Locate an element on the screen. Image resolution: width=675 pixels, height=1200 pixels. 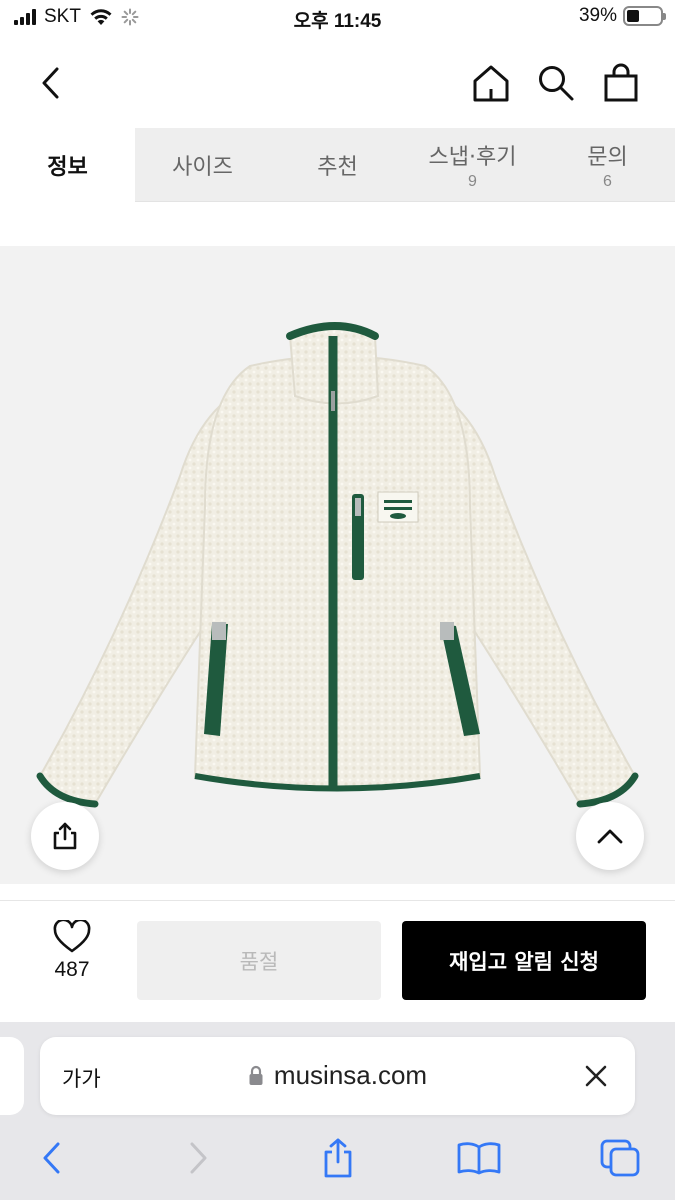
browser-back-button is located at coordinates (52, 1158).